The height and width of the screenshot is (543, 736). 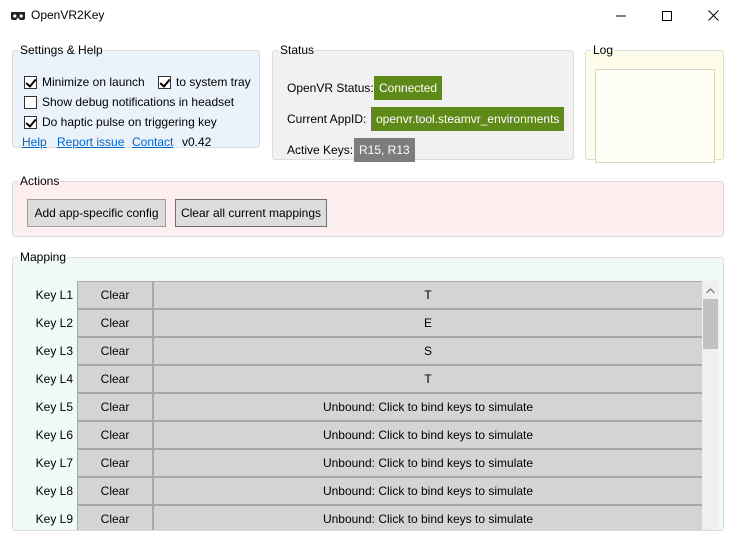 What do you see at coordinates (384, 150) in the screenshot?
I see `active-keys-badge: R15, R13` at bounding box center [384, 150].